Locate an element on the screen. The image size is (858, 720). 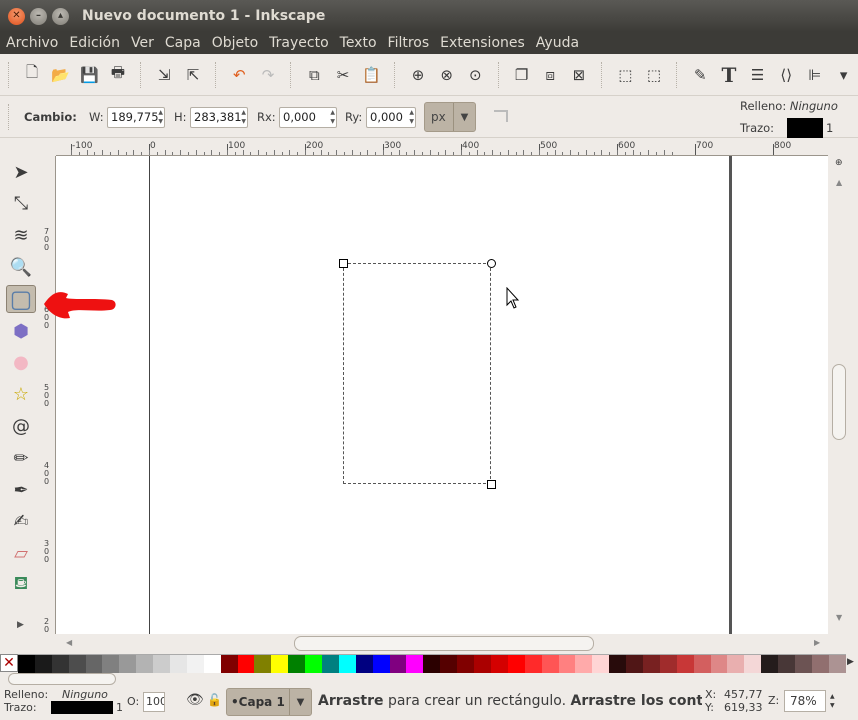
height-input: 283,381 ▲ ▼ is located at coordinates (219, 117).